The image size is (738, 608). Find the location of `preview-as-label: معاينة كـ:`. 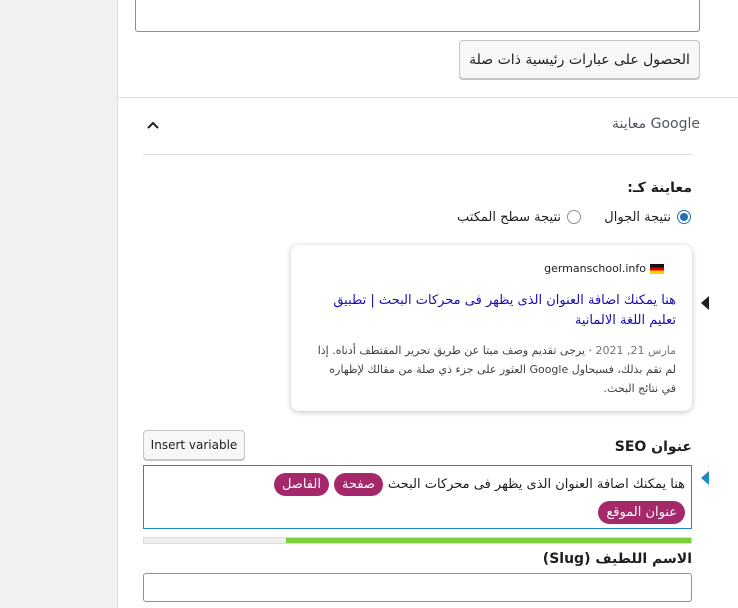

preview-as-label: معاينة كـ: is located at coordinates (659, 188).